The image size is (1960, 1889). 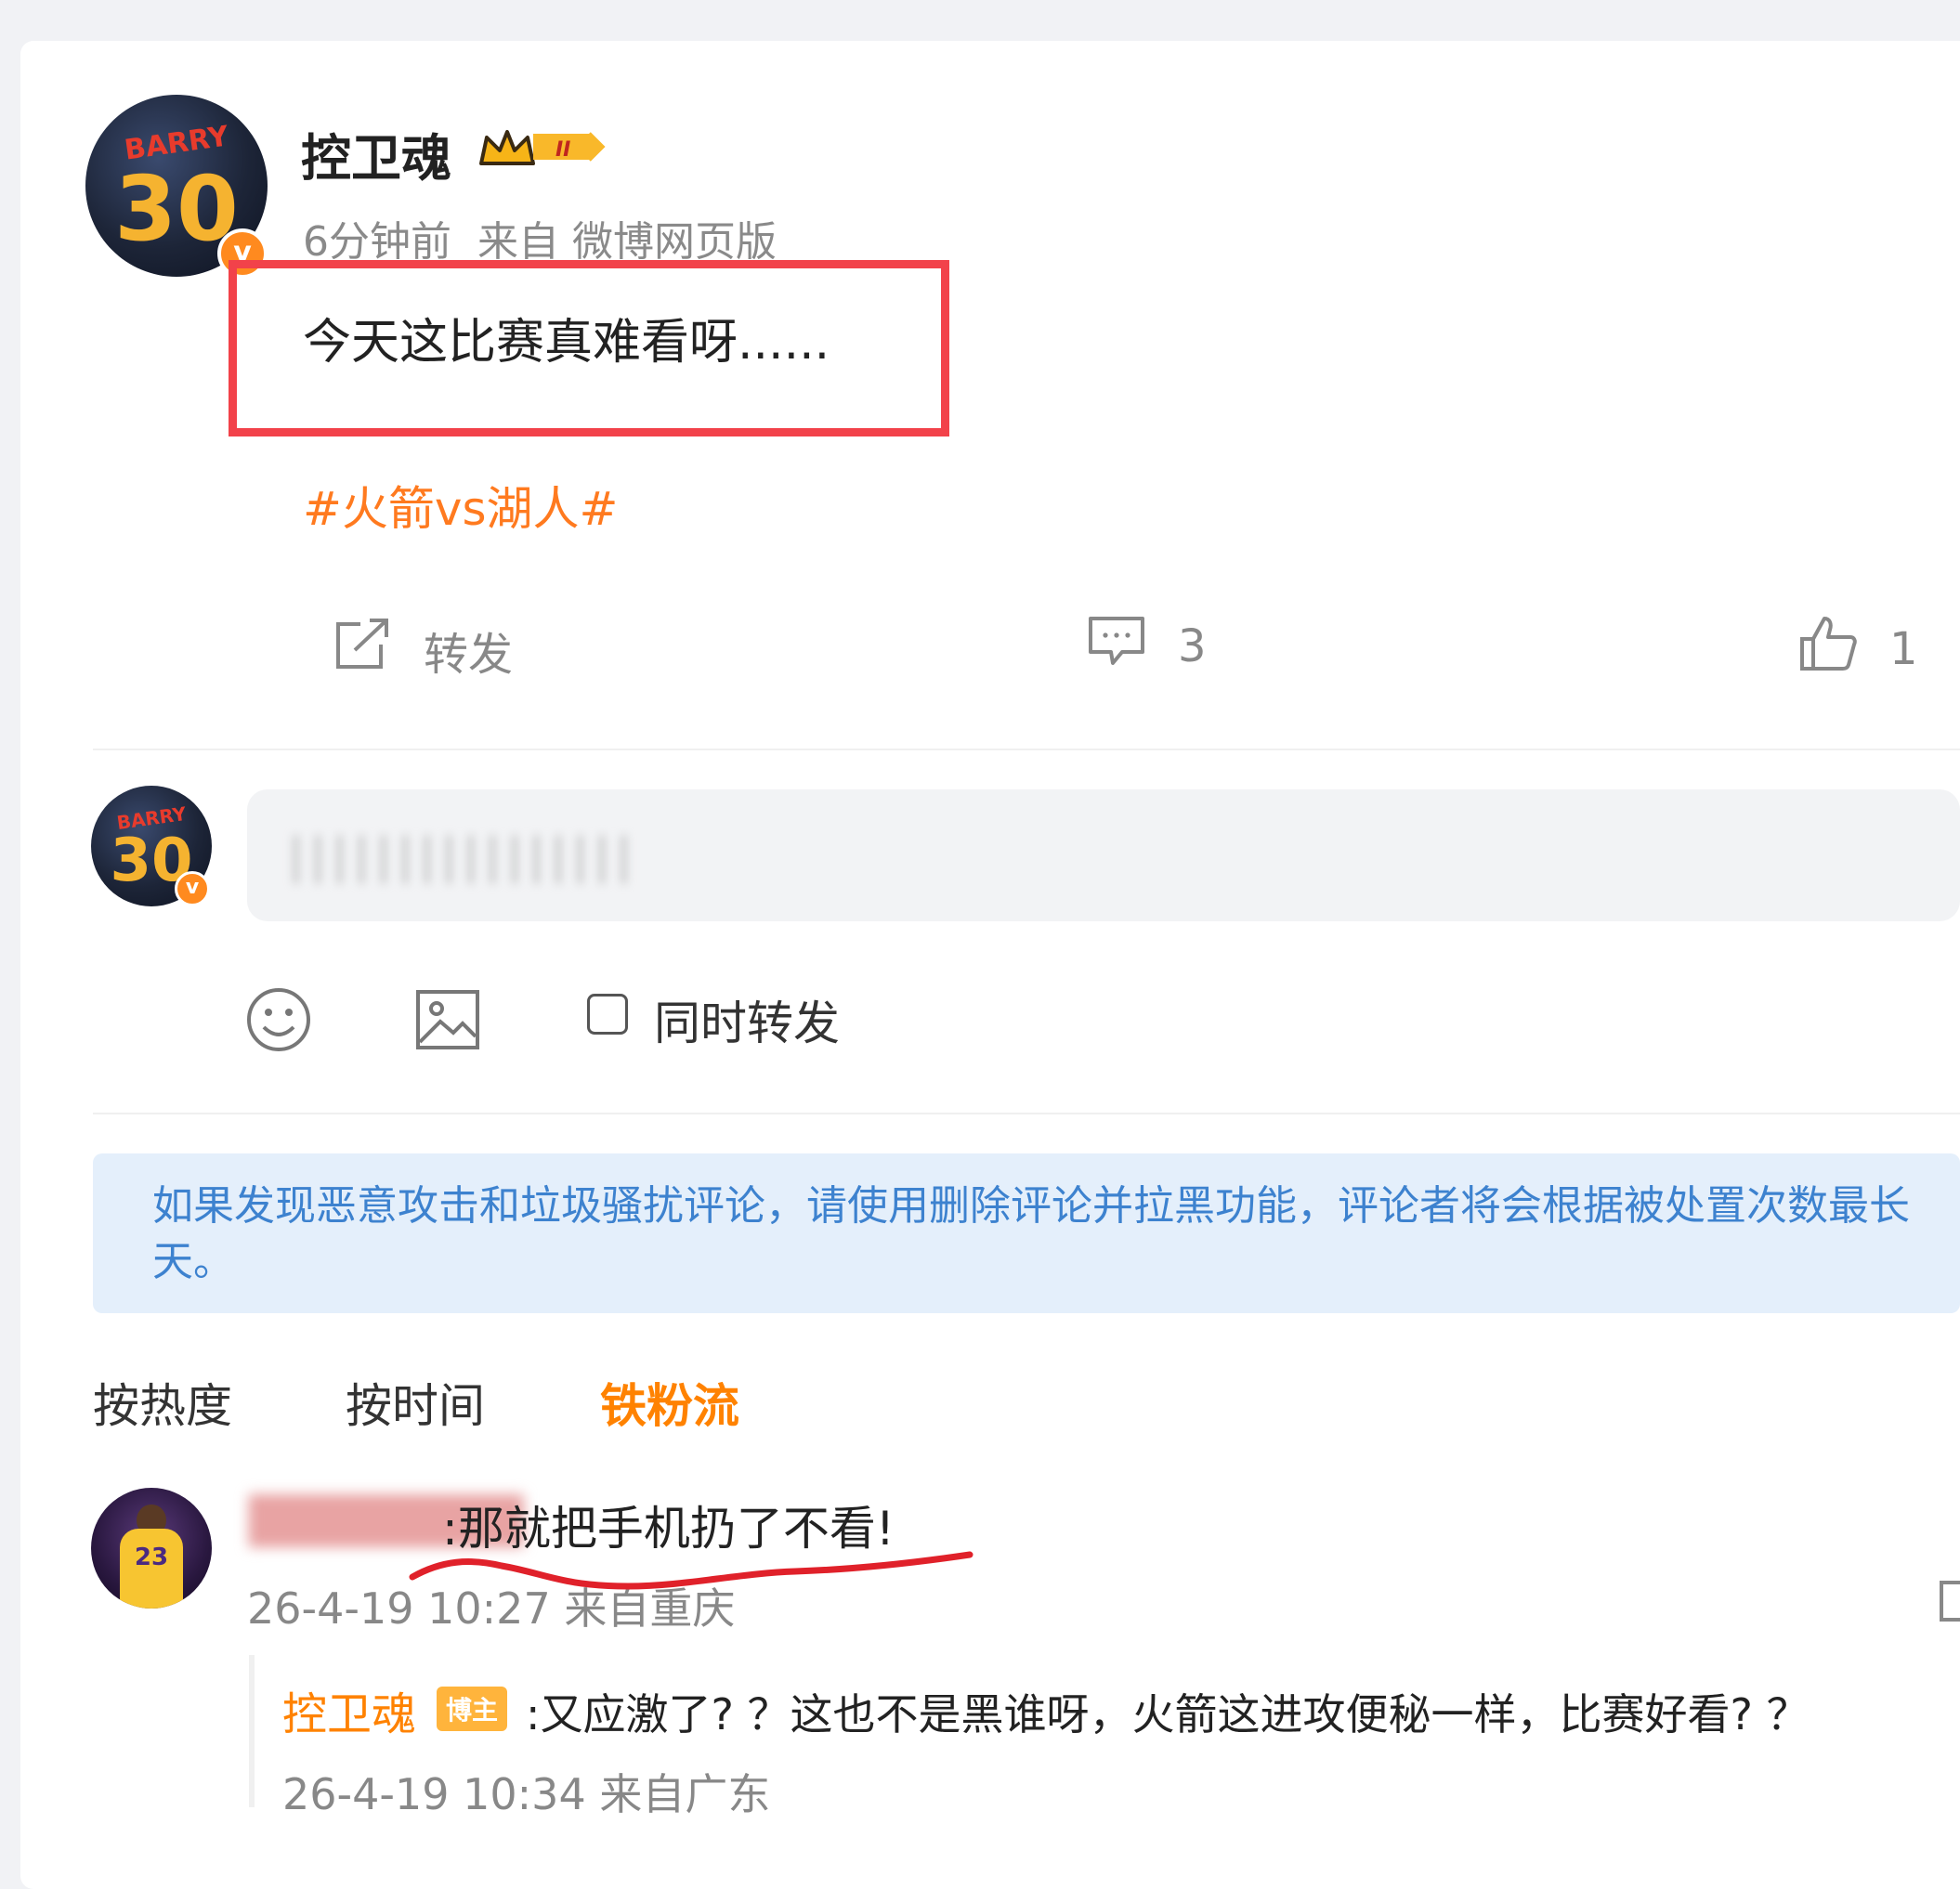 What do you see at coordinates (1168, 1714) in the screenshot?
I see `reply-text: :又应激了? ？这也不是黑谁呀，火箭这进攻便秘一样，比赛好看? ？` at bounding box center [1168, 1714].